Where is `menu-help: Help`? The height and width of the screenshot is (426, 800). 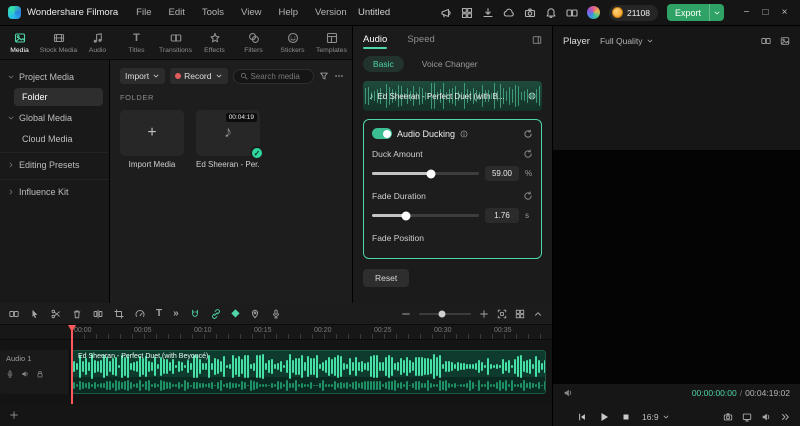
menu-help: Help is located at coordinates (288, 12).